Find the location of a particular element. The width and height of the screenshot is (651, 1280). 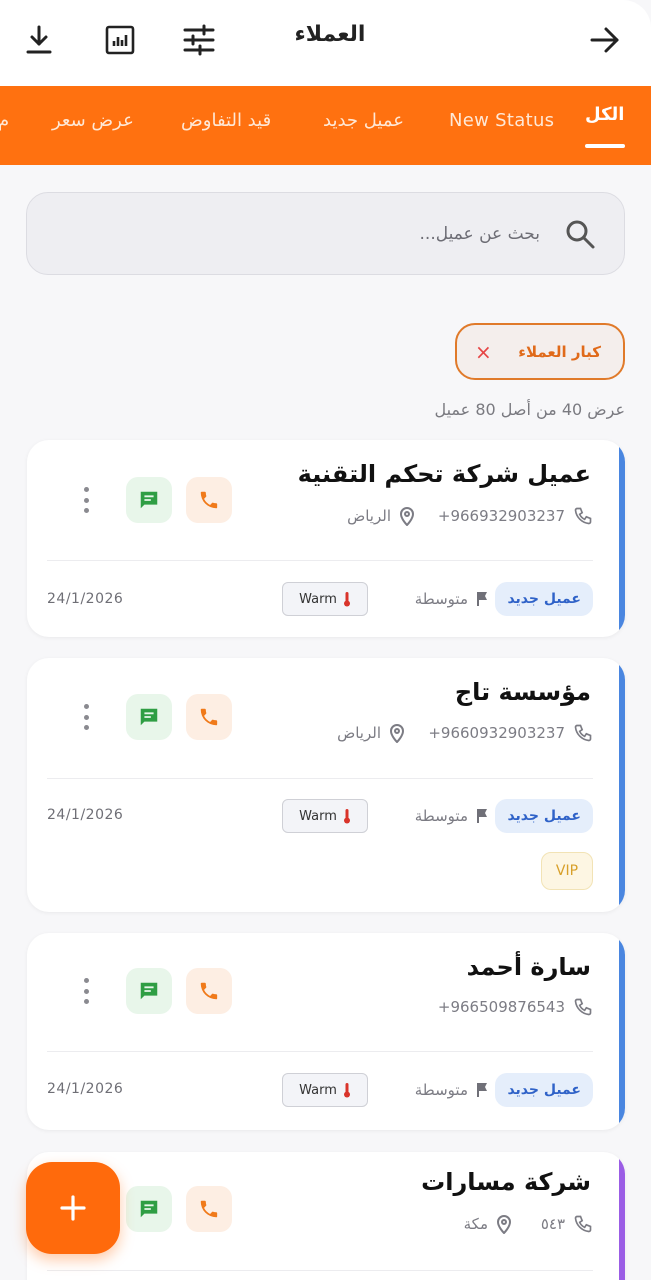

vip-badge: VIP is located at coordinates (567, 871).